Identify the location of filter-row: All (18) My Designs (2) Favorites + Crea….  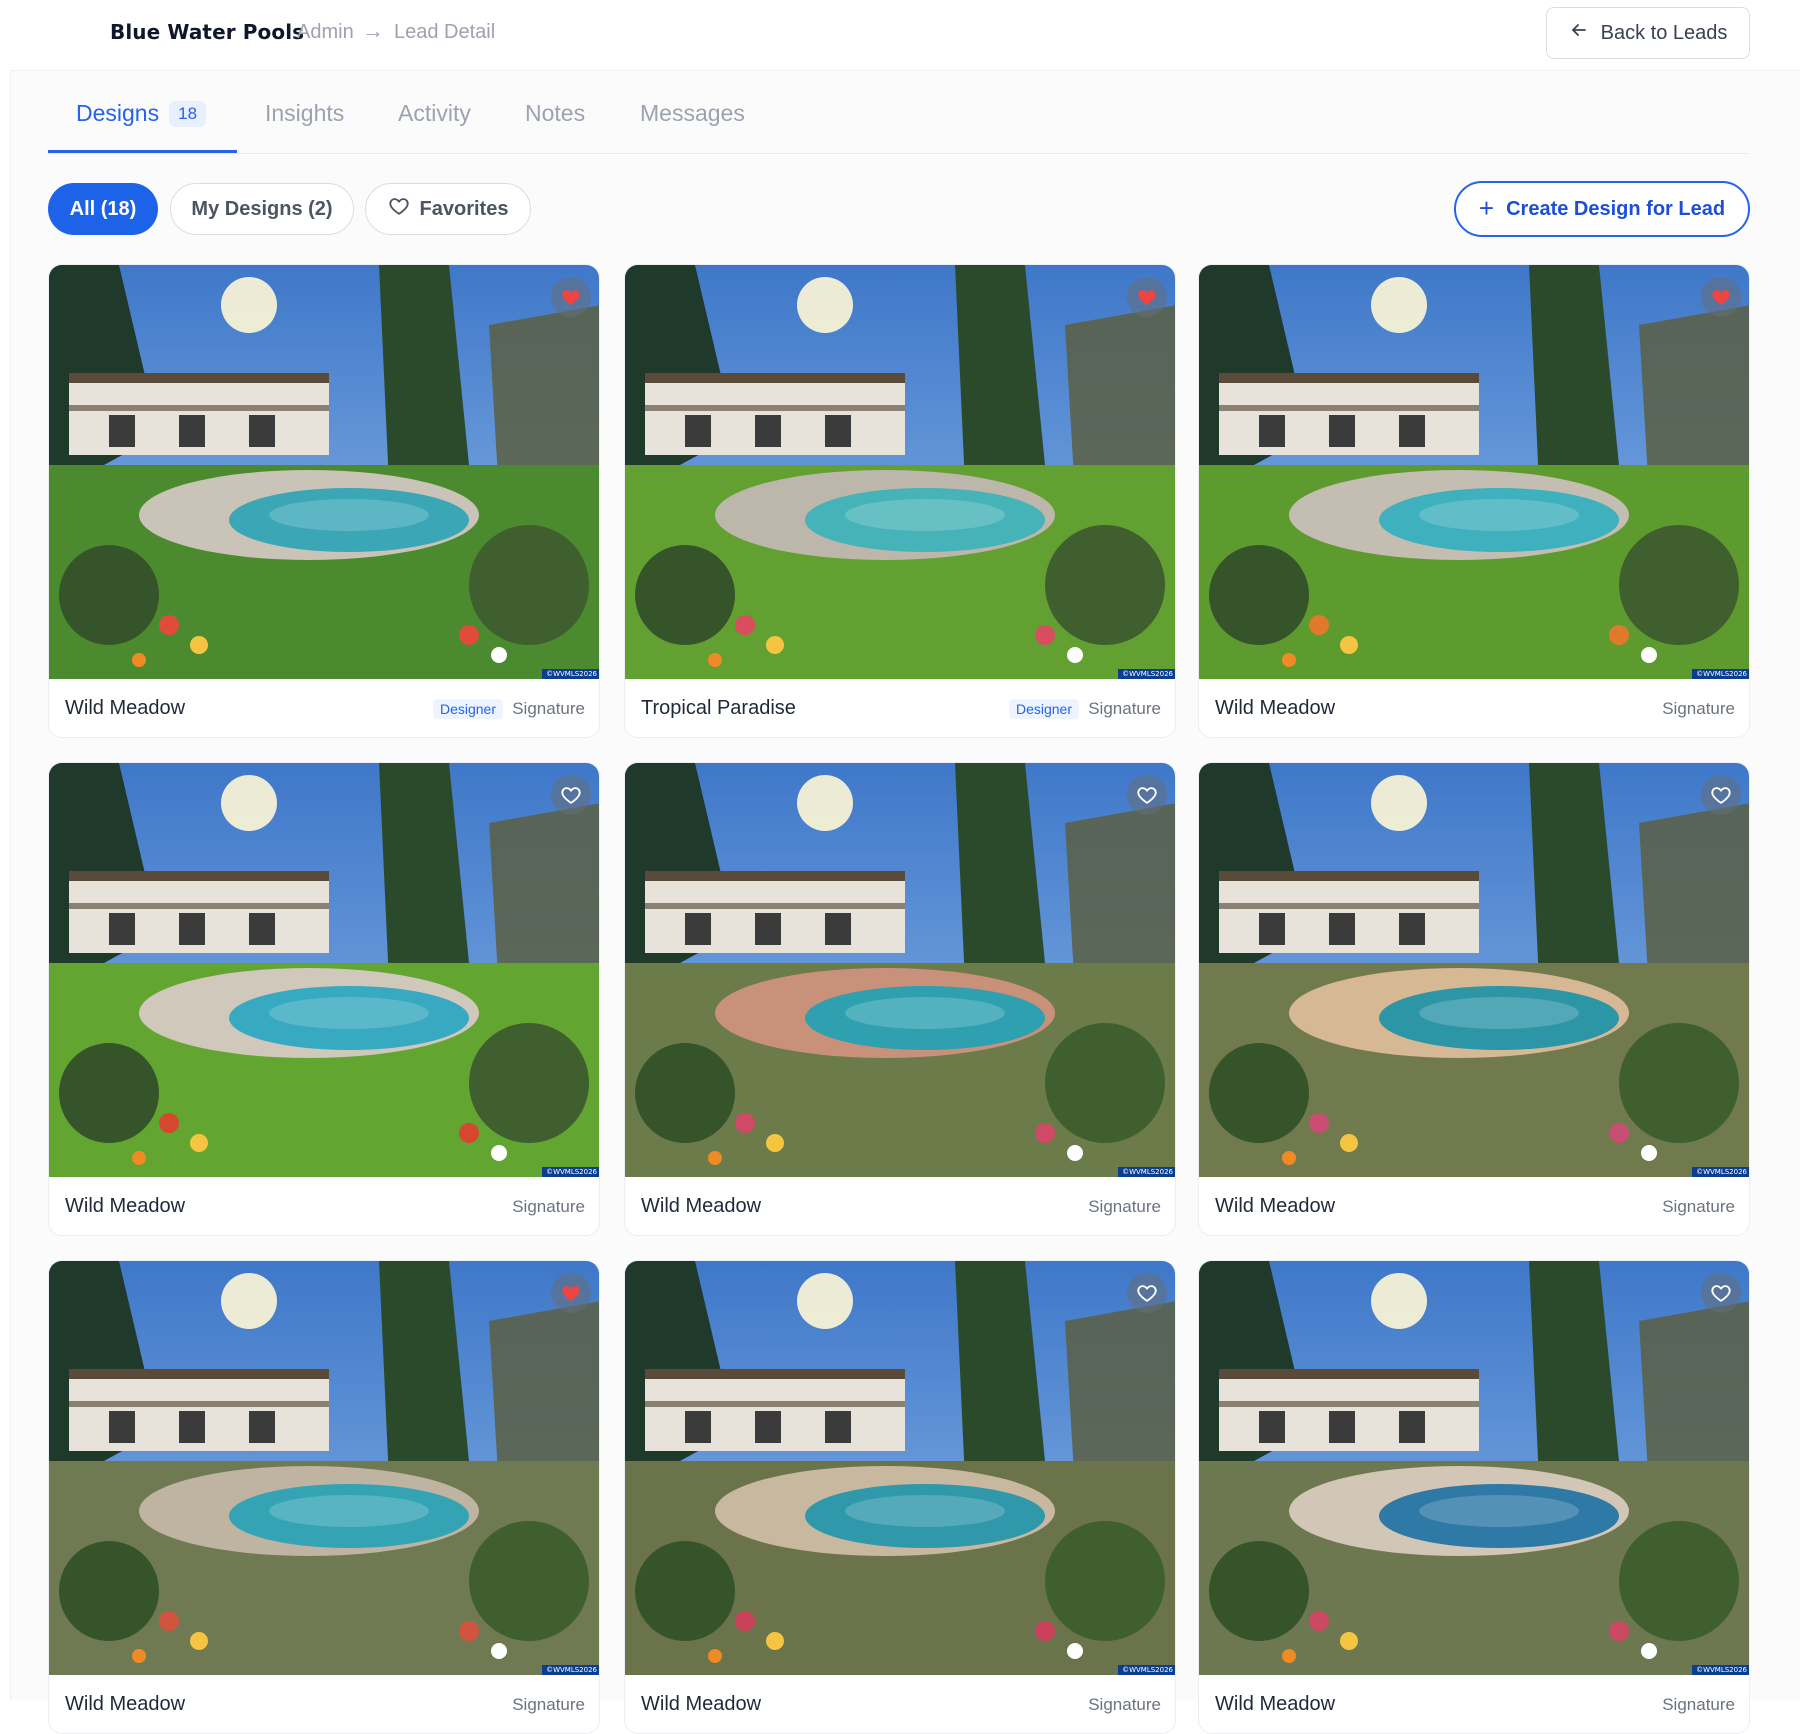
(899, 209).